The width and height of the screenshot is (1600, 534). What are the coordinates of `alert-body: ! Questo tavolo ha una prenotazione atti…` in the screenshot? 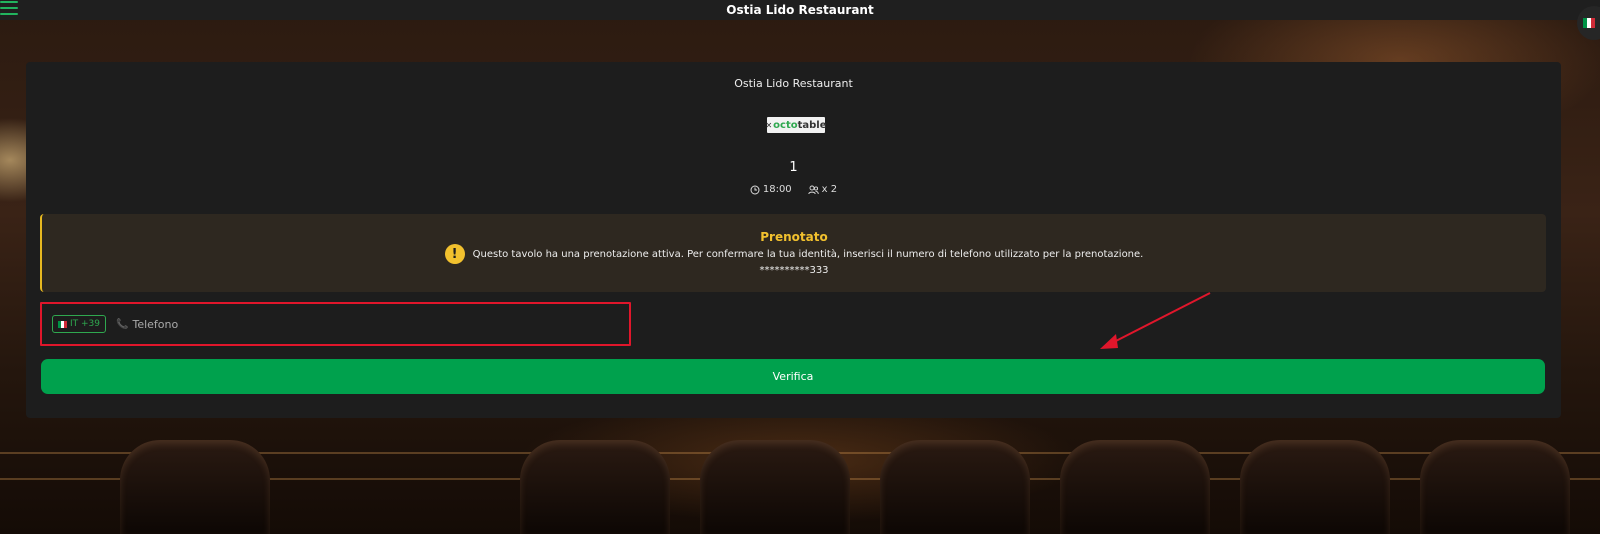 It's located at (794, 254).